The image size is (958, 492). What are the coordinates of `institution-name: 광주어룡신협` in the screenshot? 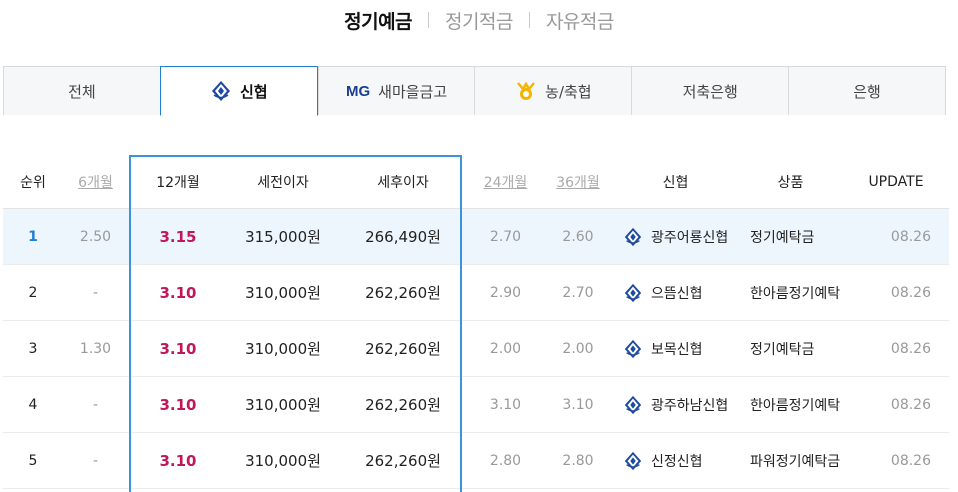 It's located at (690, 237).